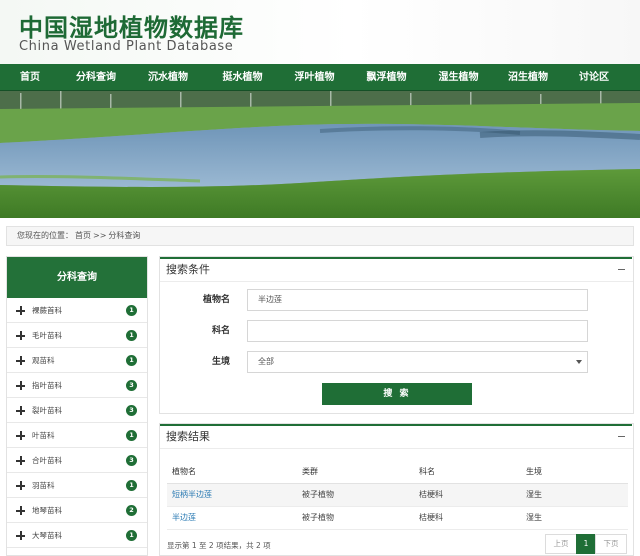  I want to click on next-page-button: 下页, so click(611, 544).